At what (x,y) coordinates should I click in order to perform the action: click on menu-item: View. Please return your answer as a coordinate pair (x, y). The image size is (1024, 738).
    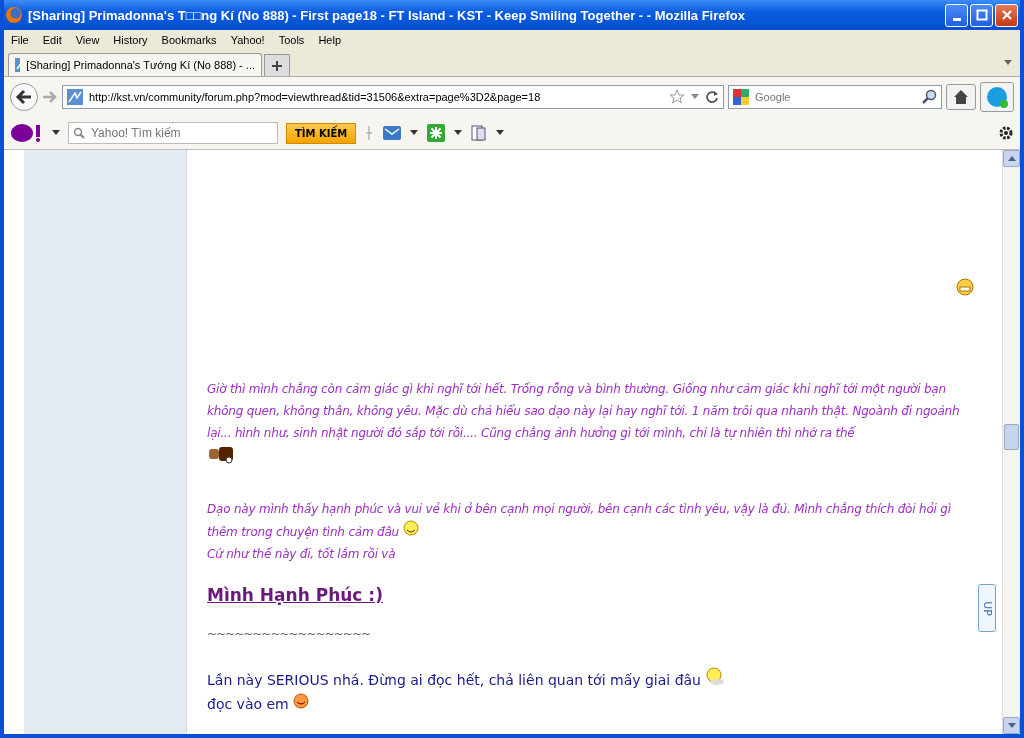
    Looking at the image, I should click on (87, 40).